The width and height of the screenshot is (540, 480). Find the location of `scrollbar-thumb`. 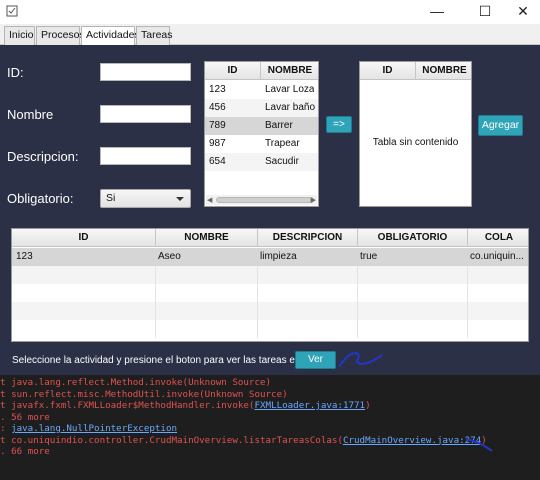

scrollbar-thumb is located at coordinates (265, 200).